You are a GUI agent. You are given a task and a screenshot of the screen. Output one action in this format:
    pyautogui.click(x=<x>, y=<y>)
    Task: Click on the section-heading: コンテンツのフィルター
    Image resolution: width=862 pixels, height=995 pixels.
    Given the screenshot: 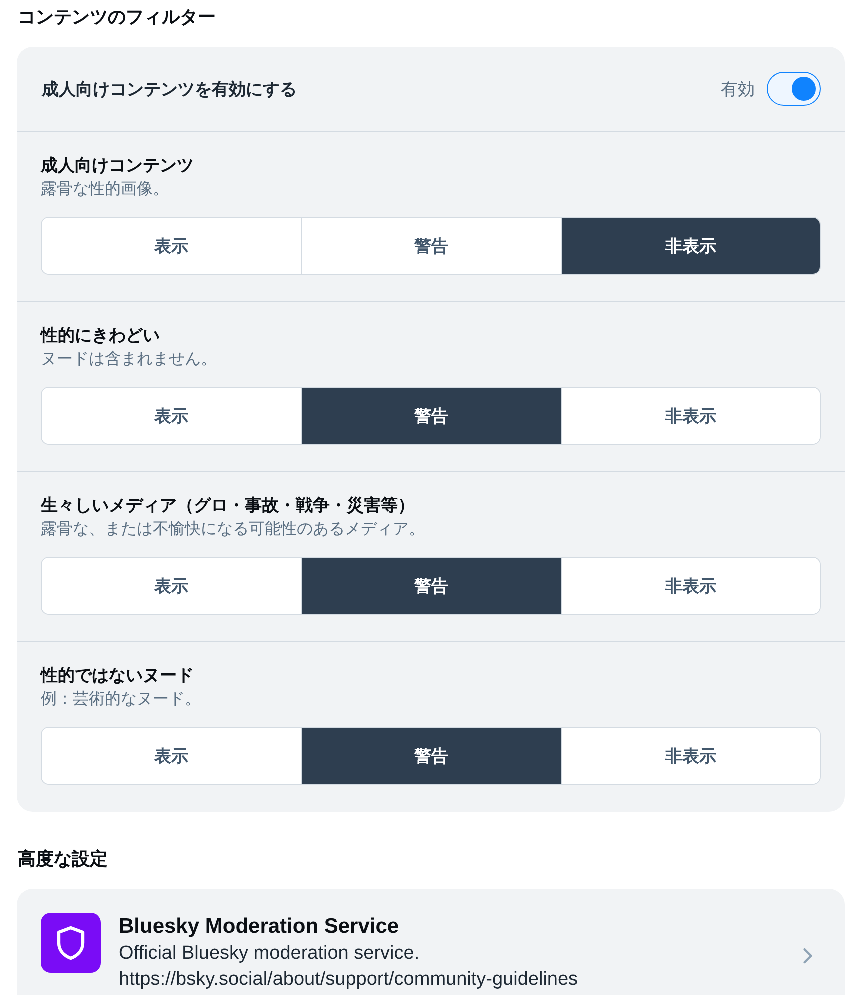 What is the action you would take?
    pyautogui.click(x=117, y=17)
    